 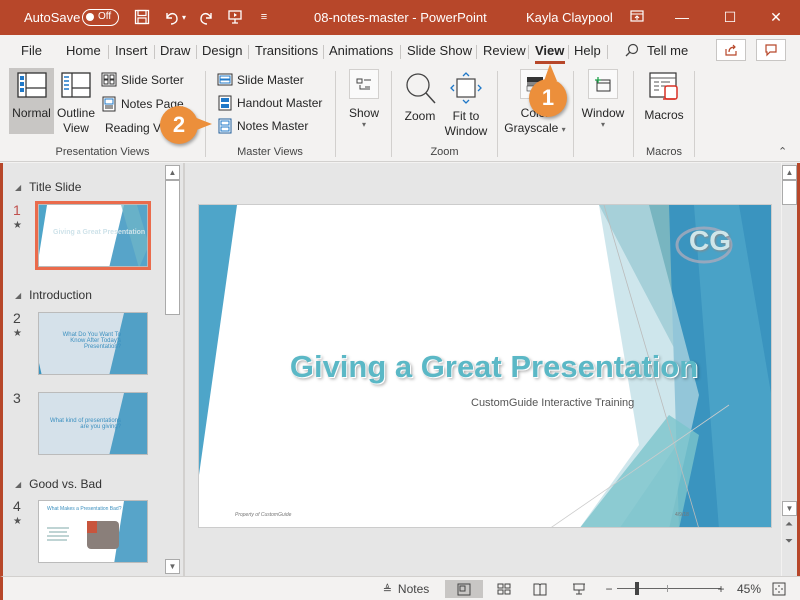 I want to click on show-button: Show ▾, so click(x=364, y=99).